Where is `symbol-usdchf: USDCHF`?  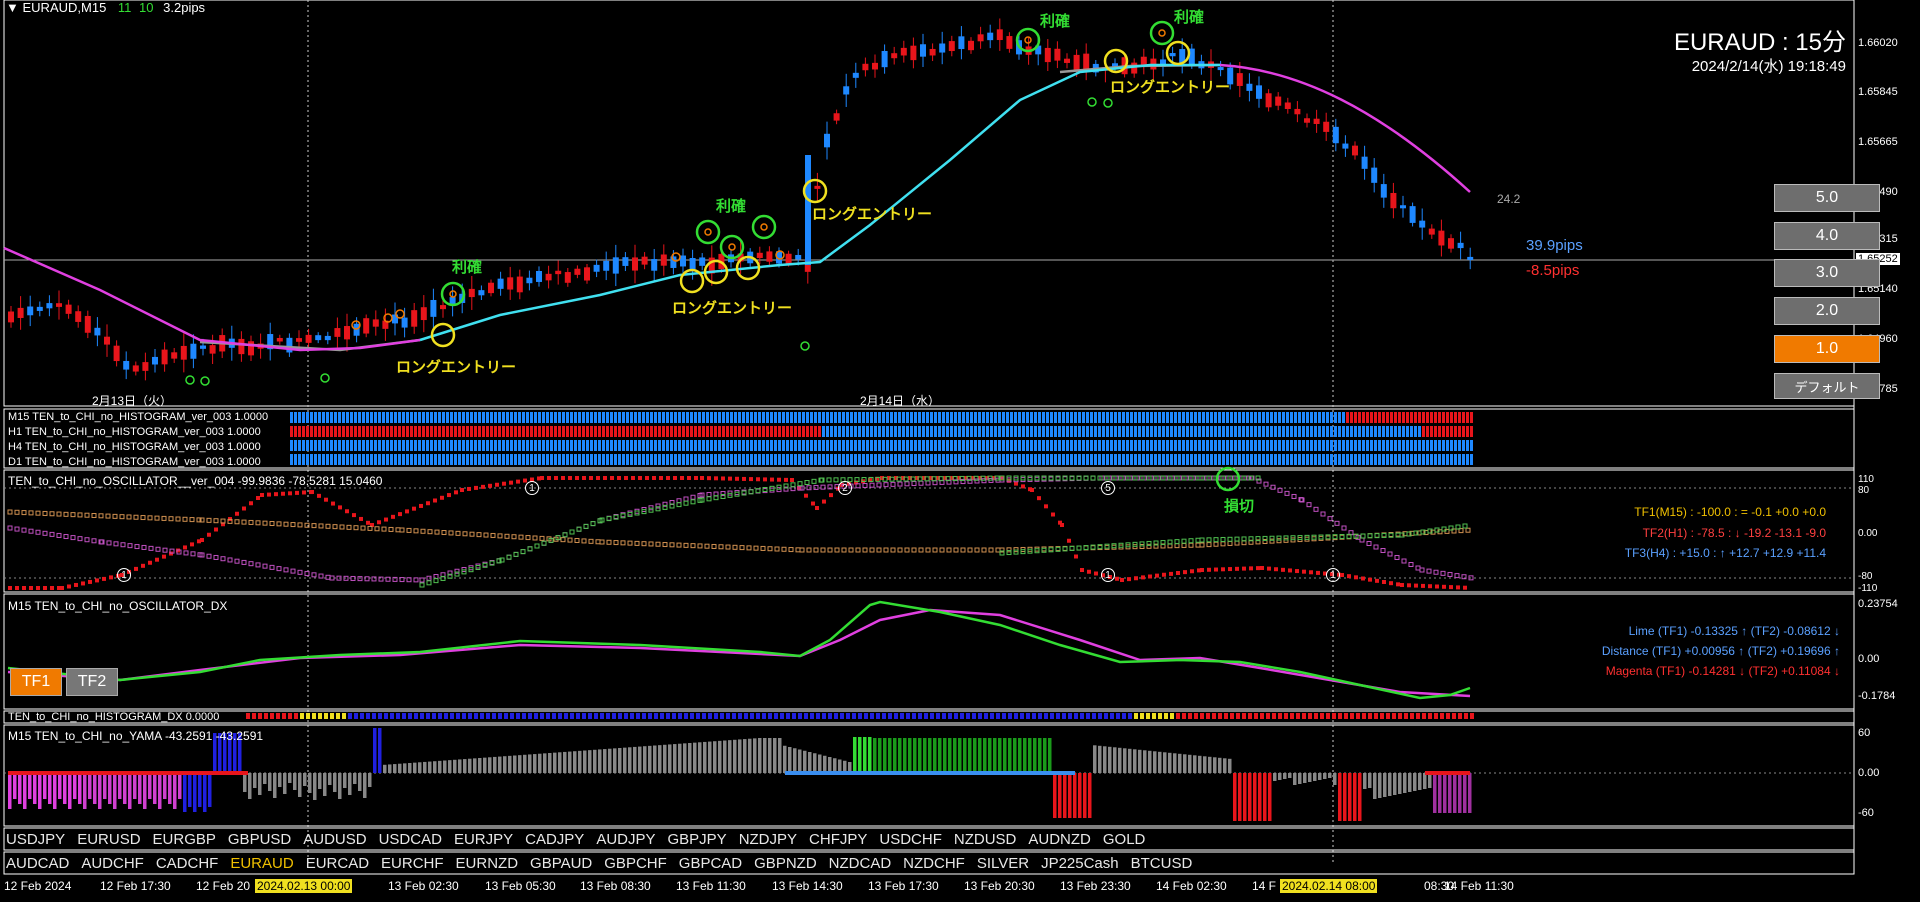
symbol-usdchf: USDCHF is located at coordinates (910, 839).